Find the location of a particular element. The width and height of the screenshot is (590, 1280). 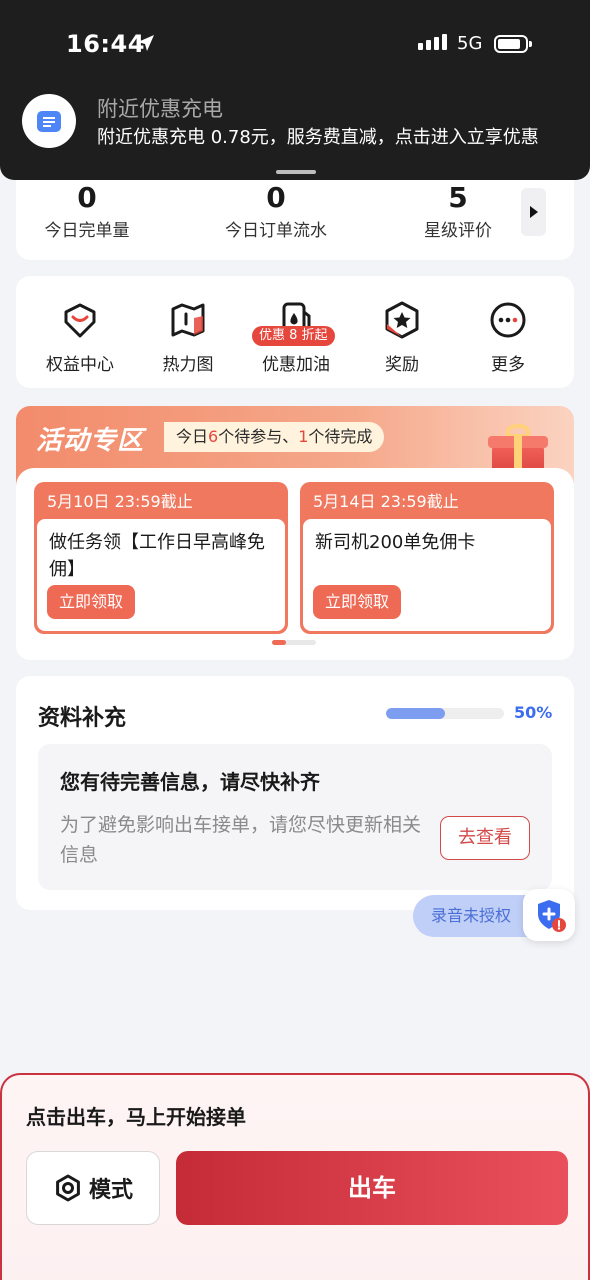

stat-completed-orders: 0 今日完单量 is located at coordinates (87, 210).